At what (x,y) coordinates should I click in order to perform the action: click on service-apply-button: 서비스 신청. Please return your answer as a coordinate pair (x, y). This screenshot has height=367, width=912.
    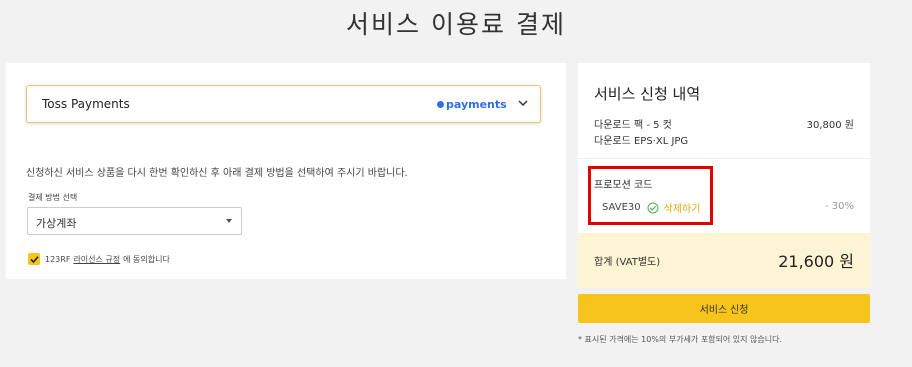
    Looking at the image, I should click on (724, 308).